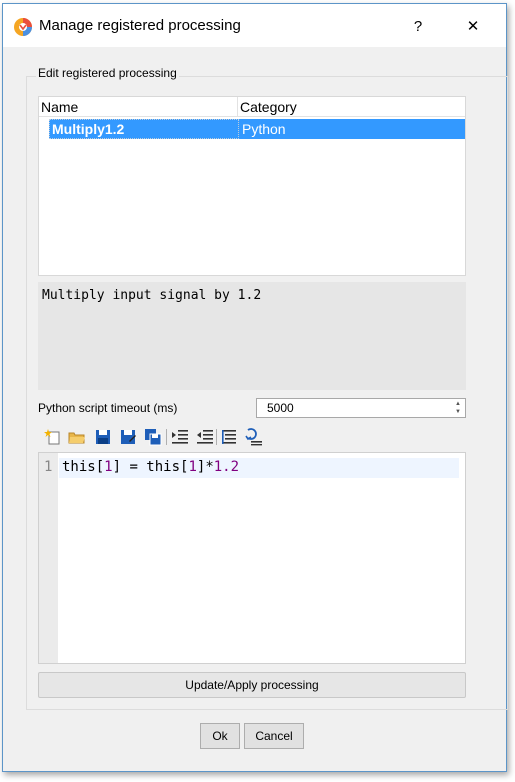 Image resolution: width=515 pixels, height=782 pixels. I want to click on column-divider, so click(237, 106).